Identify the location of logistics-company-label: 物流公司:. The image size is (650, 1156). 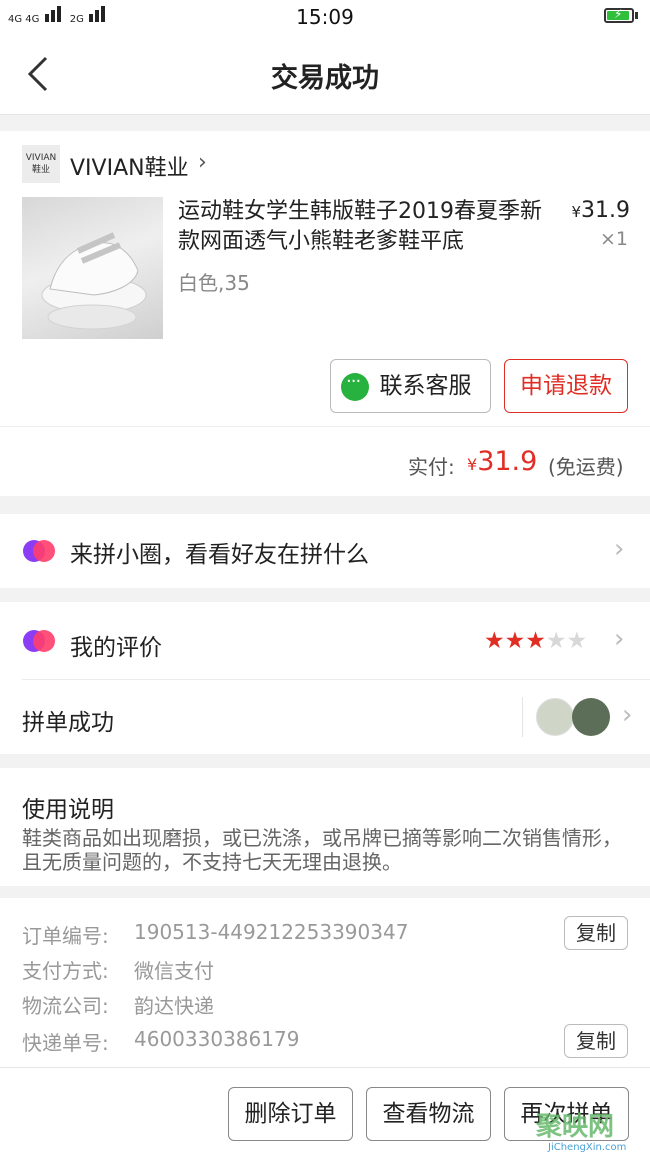
(65, 1006).